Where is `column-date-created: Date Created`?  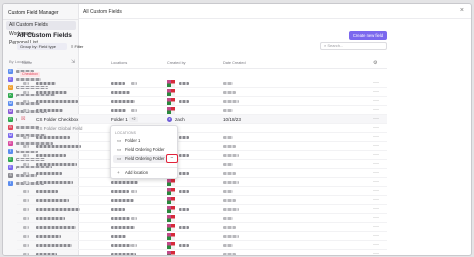
column-date-created: Date Created is located at coordinates (234, 63).